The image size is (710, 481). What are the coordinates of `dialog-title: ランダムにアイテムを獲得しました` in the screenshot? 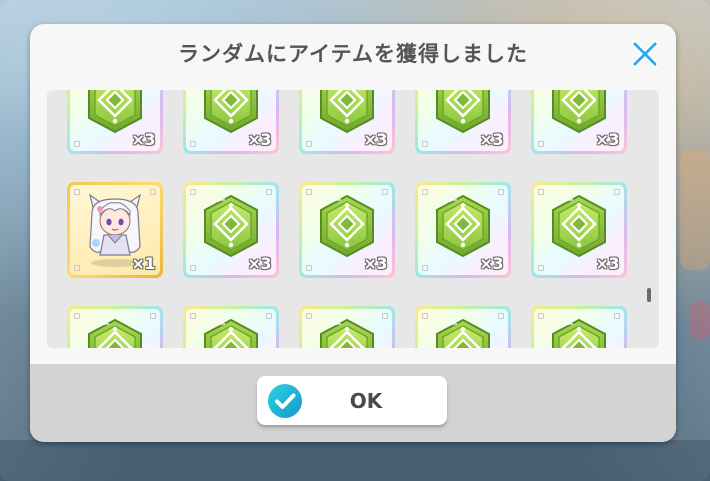 It's located at (353, 54).